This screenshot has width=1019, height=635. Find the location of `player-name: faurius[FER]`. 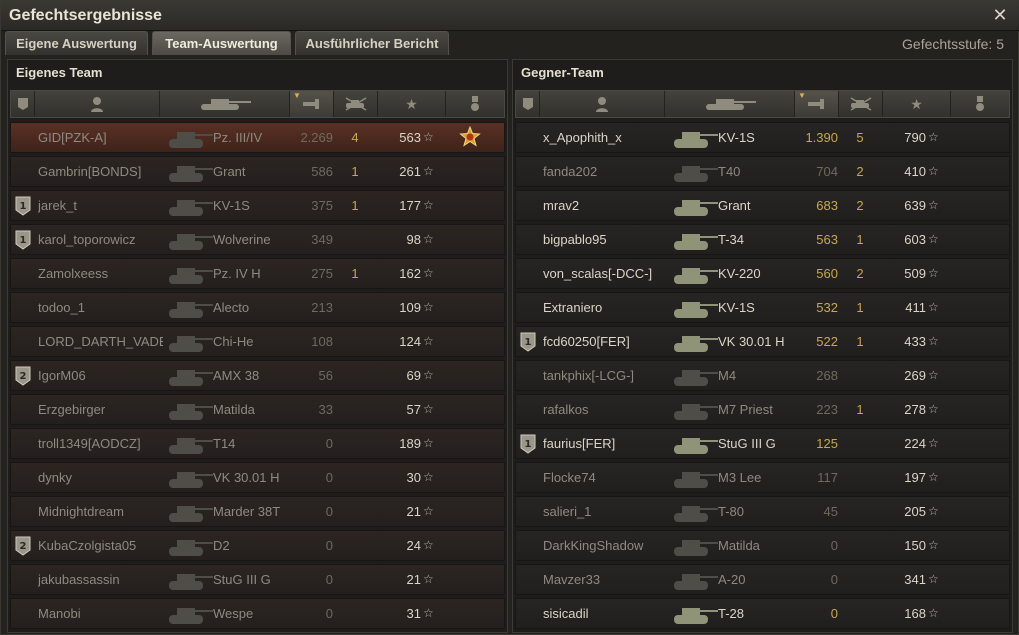

player-name: faurius[FER] is located at coordinates (605, 443).